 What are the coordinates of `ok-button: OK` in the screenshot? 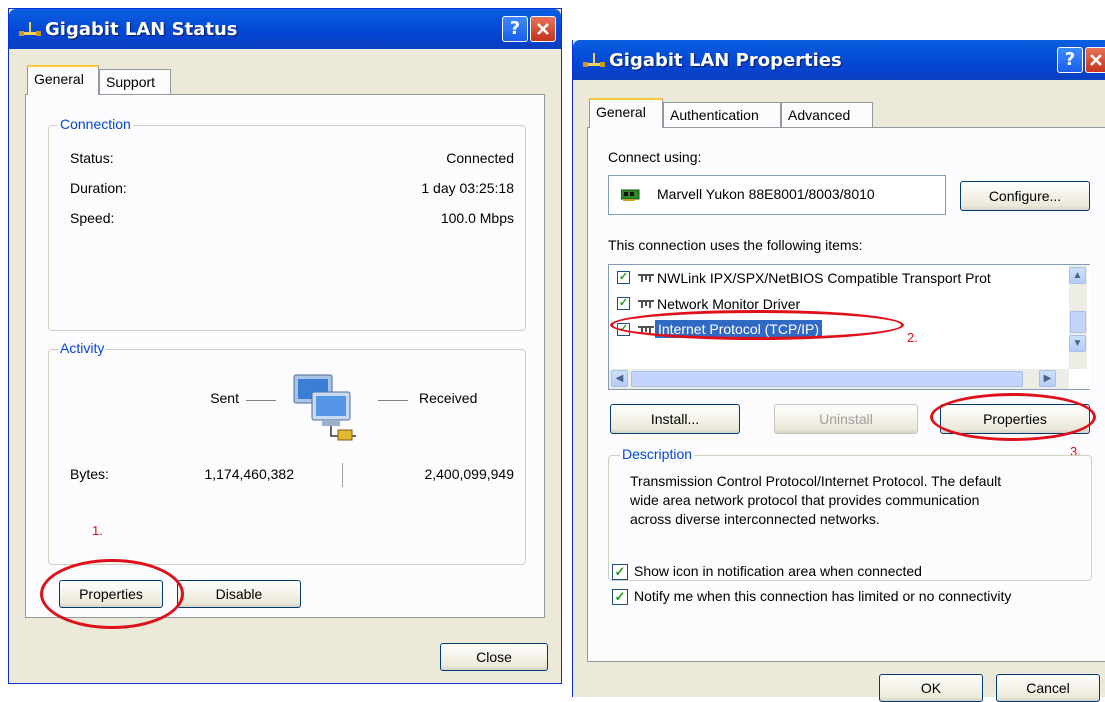 It's located at (931, 688).